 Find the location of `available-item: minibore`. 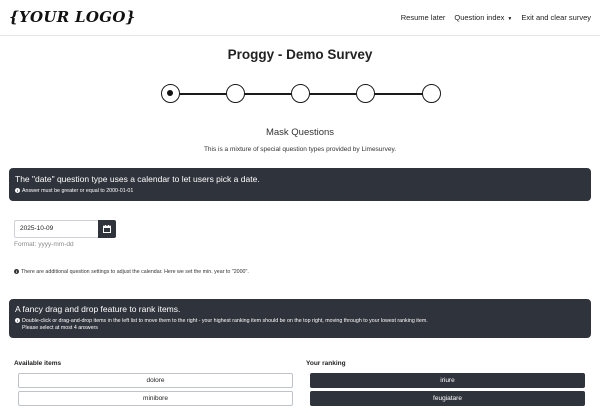

available-item: minibore is located at coordinates (155, 398).